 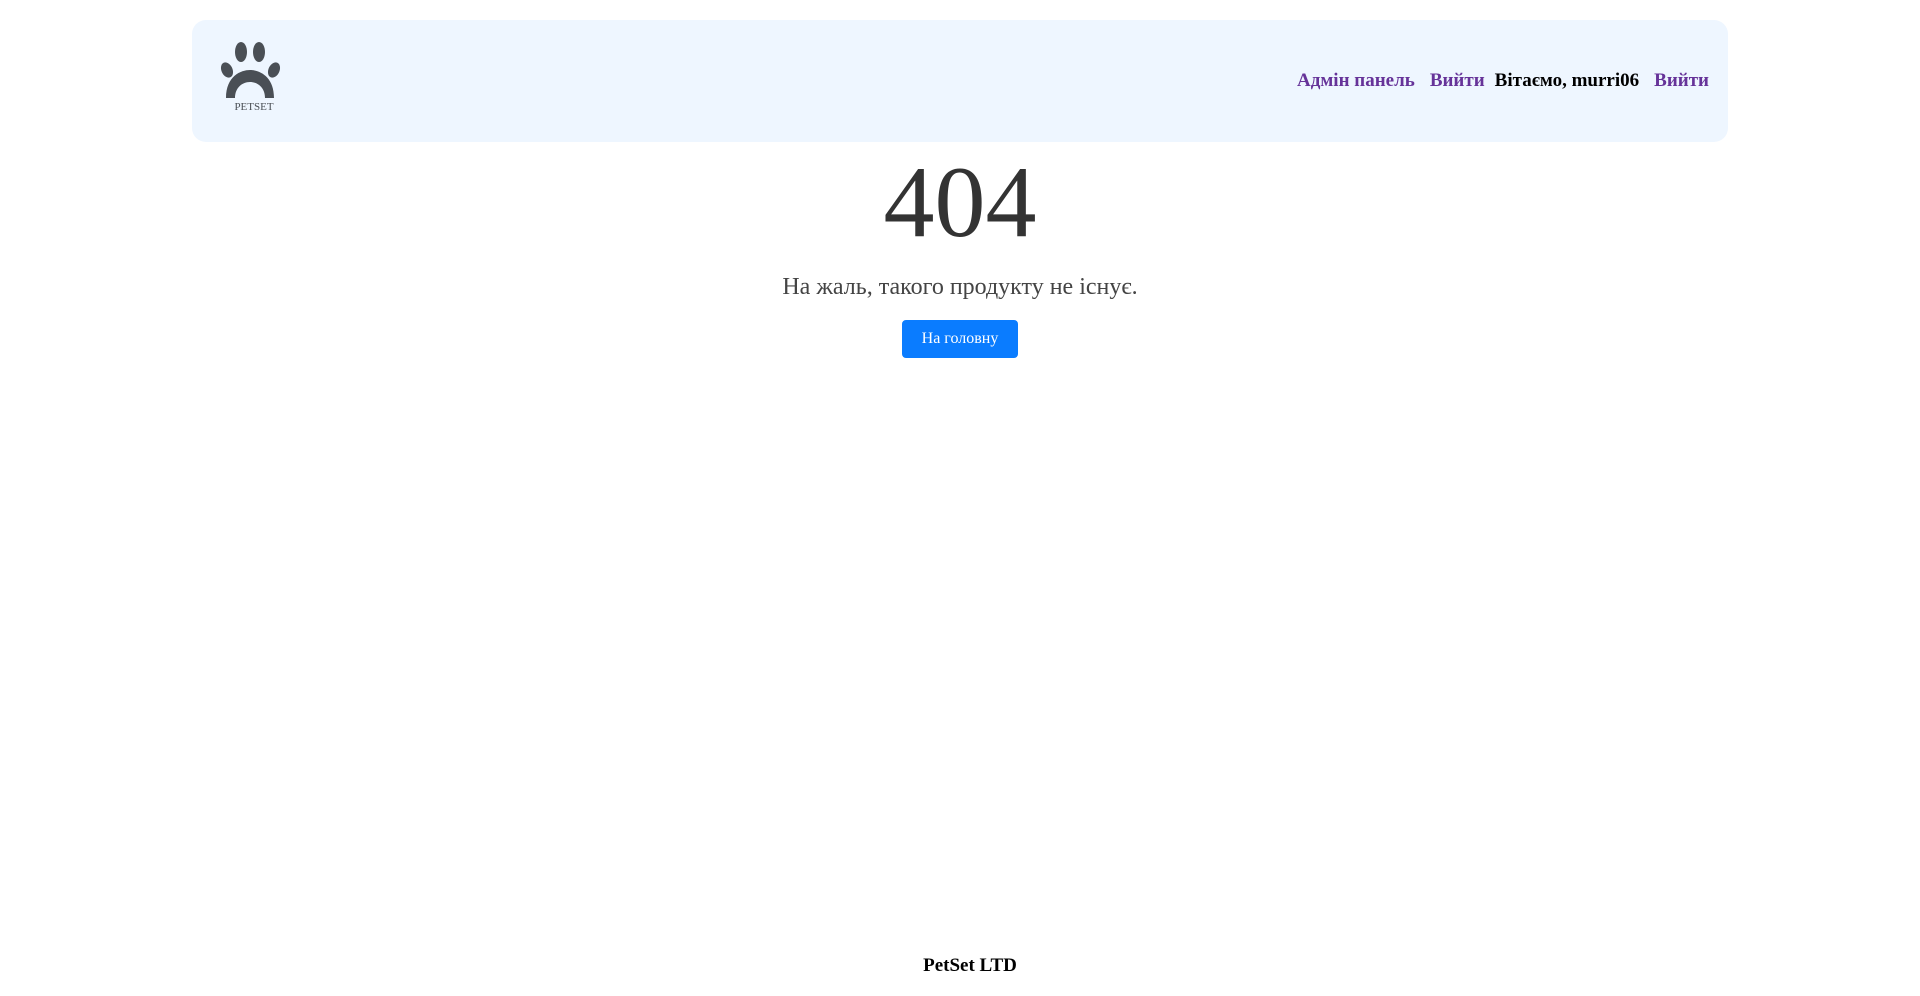 I want to click on footer-text: PetSet LTD, so click(x=970, y=965).